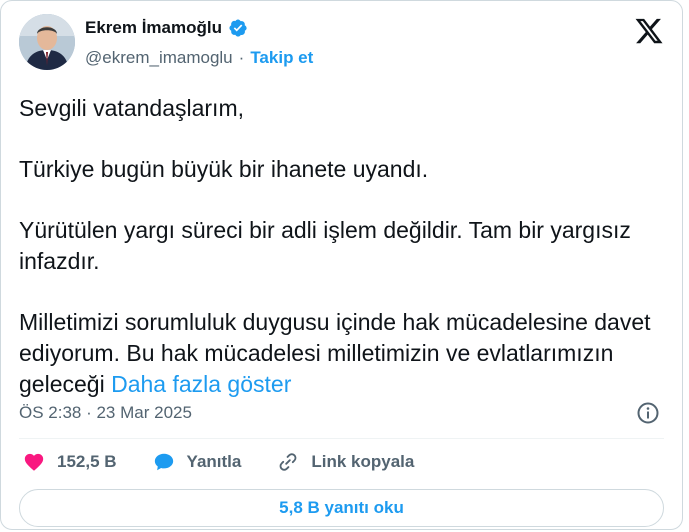  I want to click on speech-bubble-icon, so click(163, 462).